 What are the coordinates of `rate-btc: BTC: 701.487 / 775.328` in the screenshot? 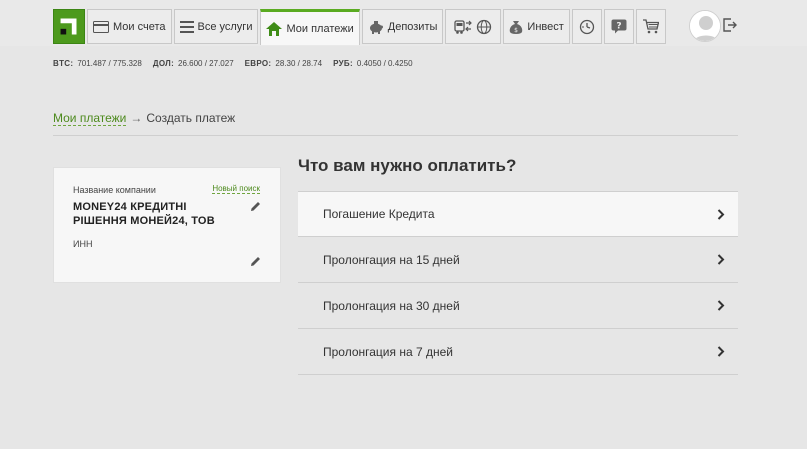 It's located at (97, 63).